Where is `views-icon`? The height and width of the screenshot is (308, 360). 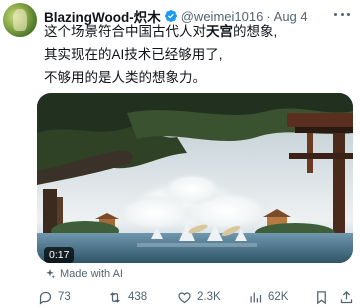
views-icon is located at coordinates (256, 297).